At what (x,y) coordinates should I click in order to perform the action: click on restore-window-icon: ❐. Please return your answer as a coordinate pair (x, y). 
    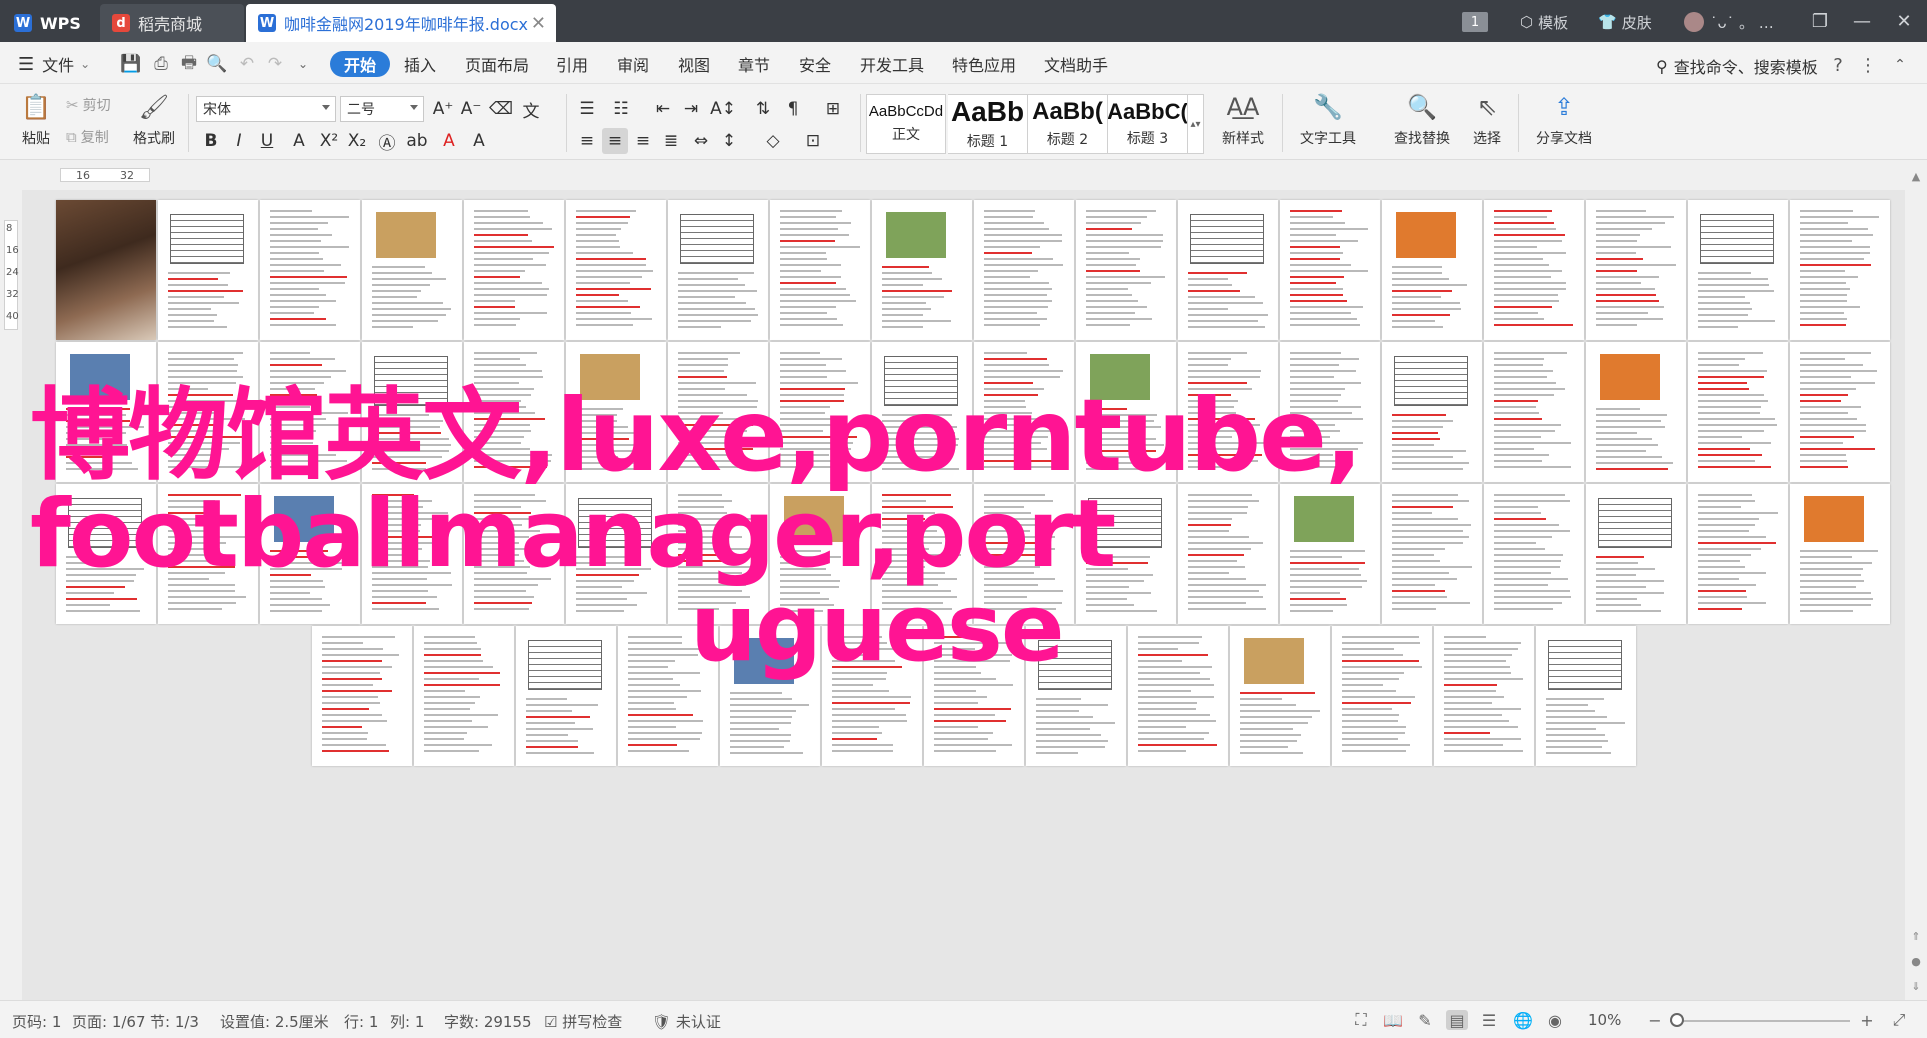
    Looking at the image, I should click on (1820, 21).